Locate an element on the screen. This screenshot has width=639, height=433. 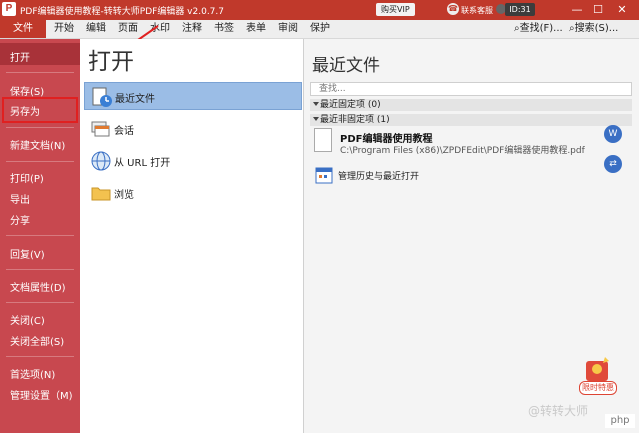
sidebar-item-revert: 回复(V) is located at coordinates (27, 253).